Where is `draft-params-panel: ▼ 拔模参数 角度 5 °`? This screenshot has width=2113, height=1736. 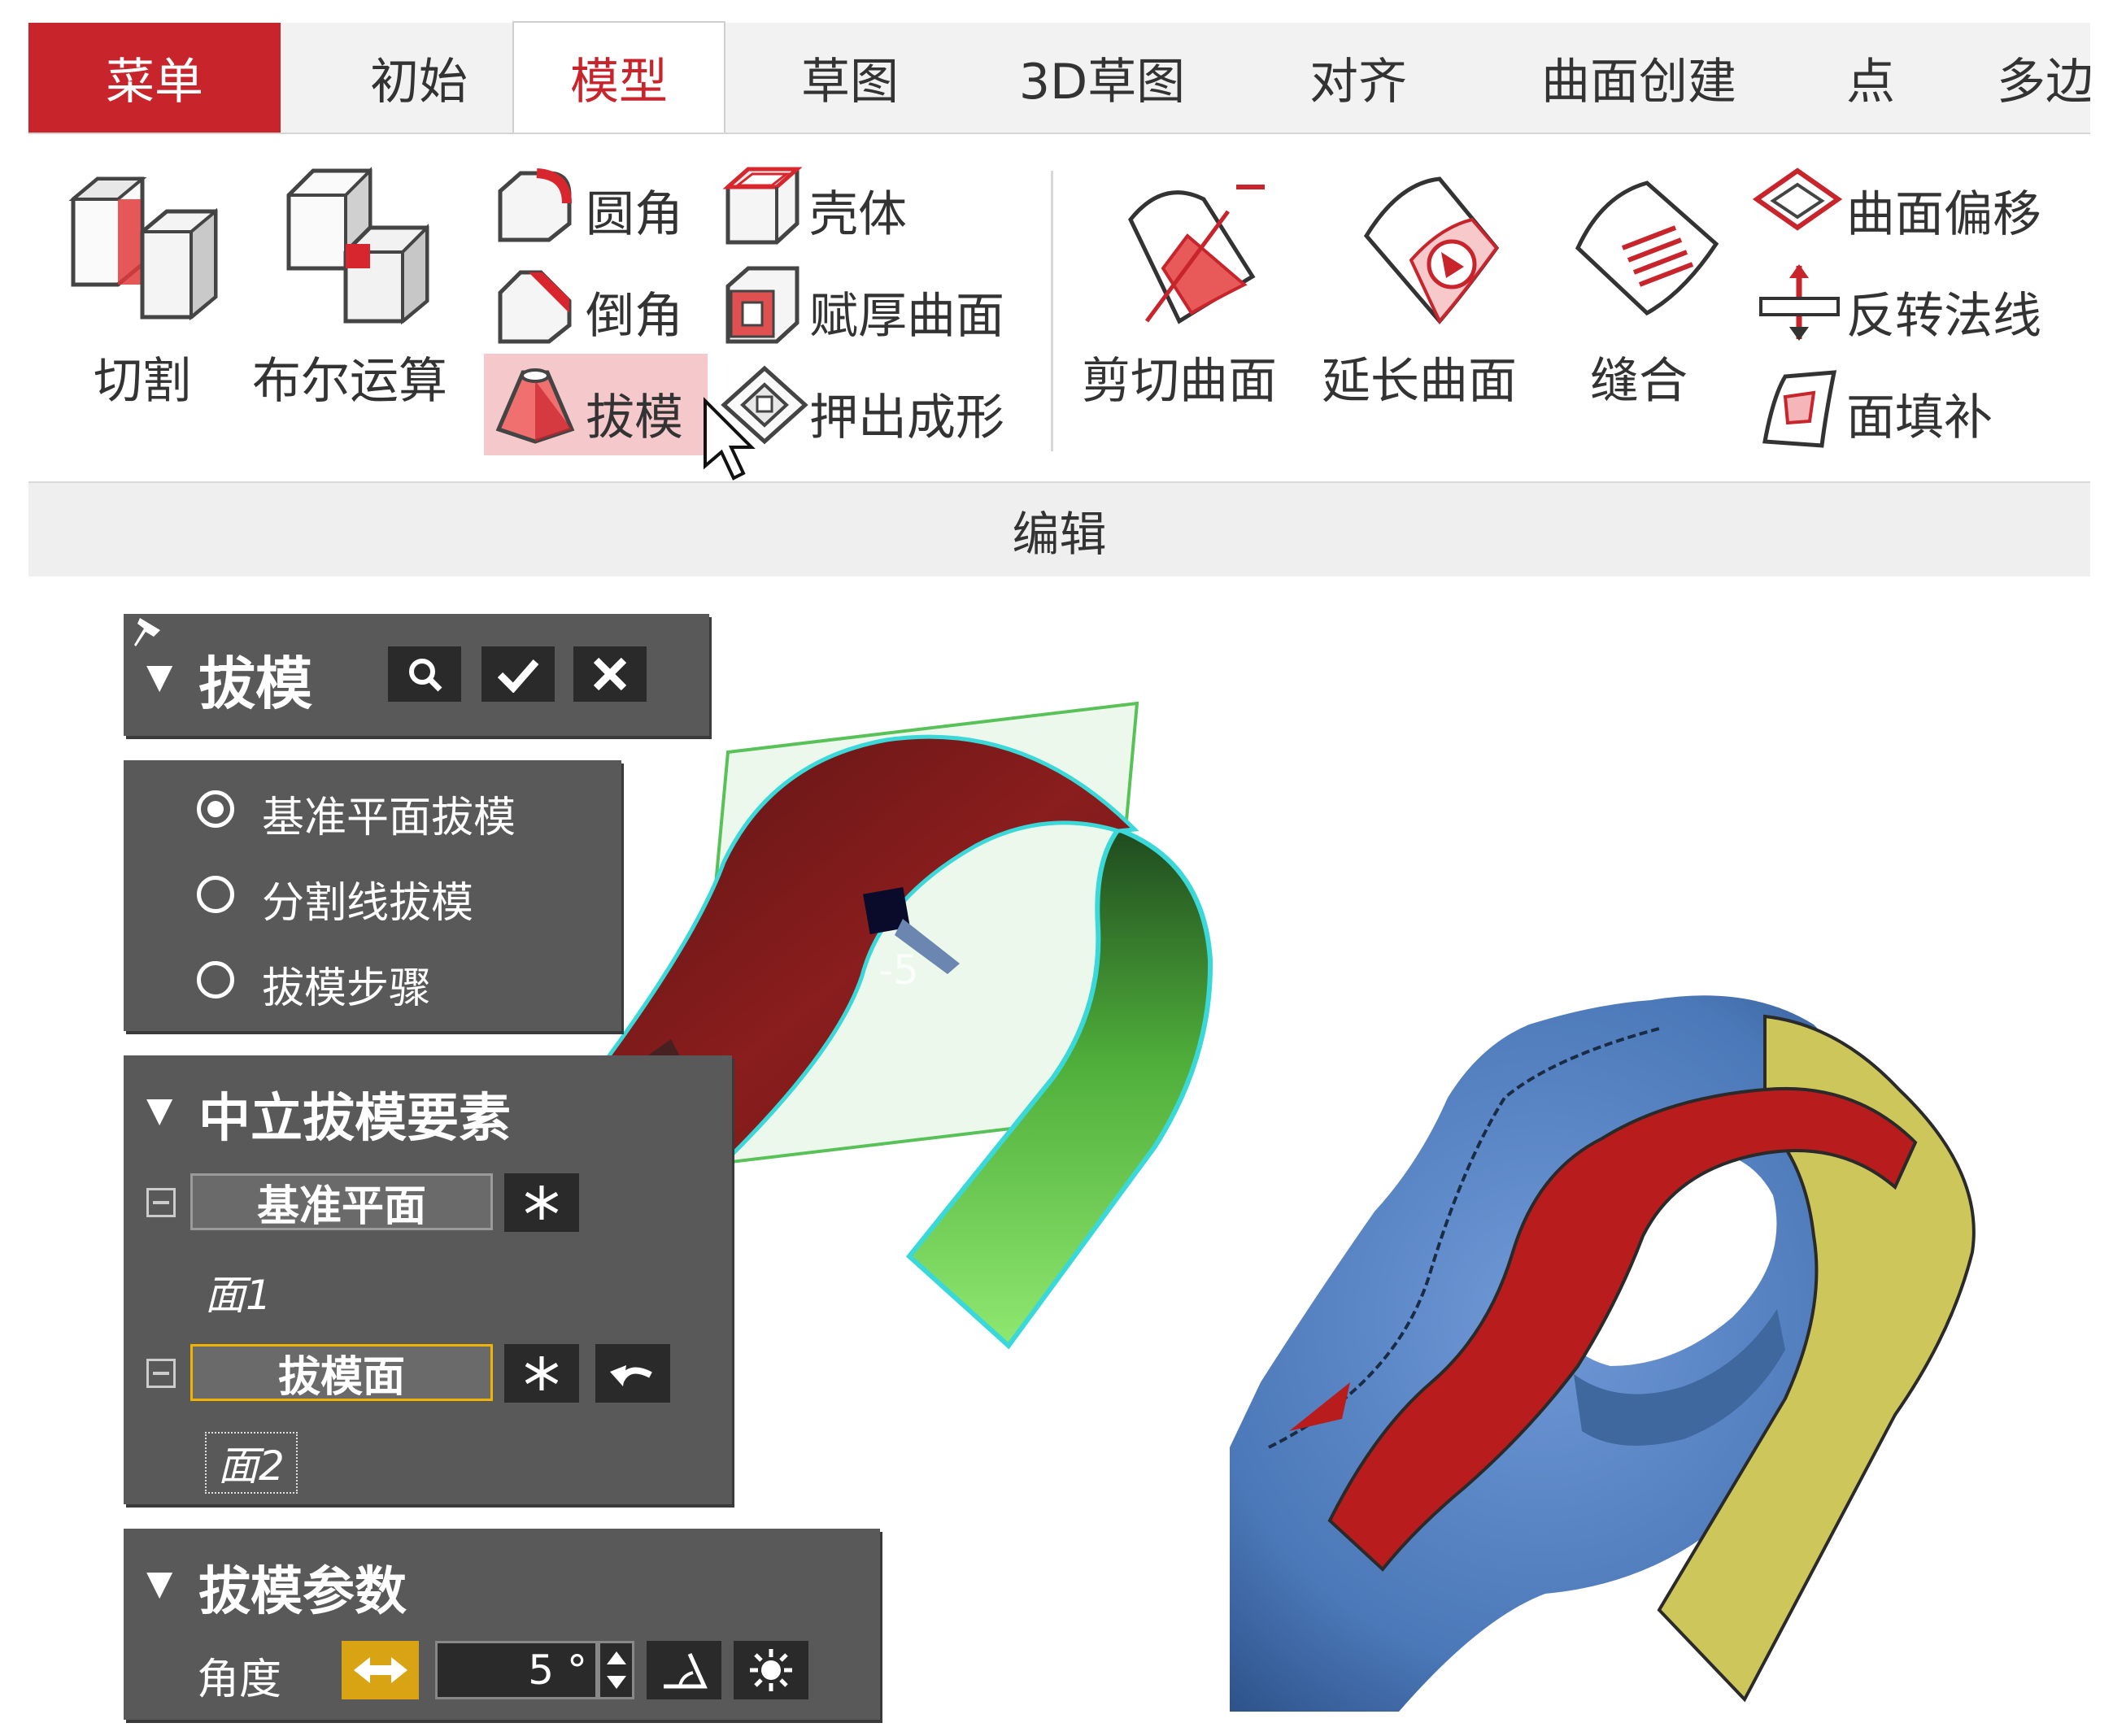
draft-params-panel: ▼ 拔模参数 角度 5 ° is located at coordinates (502, 1624).